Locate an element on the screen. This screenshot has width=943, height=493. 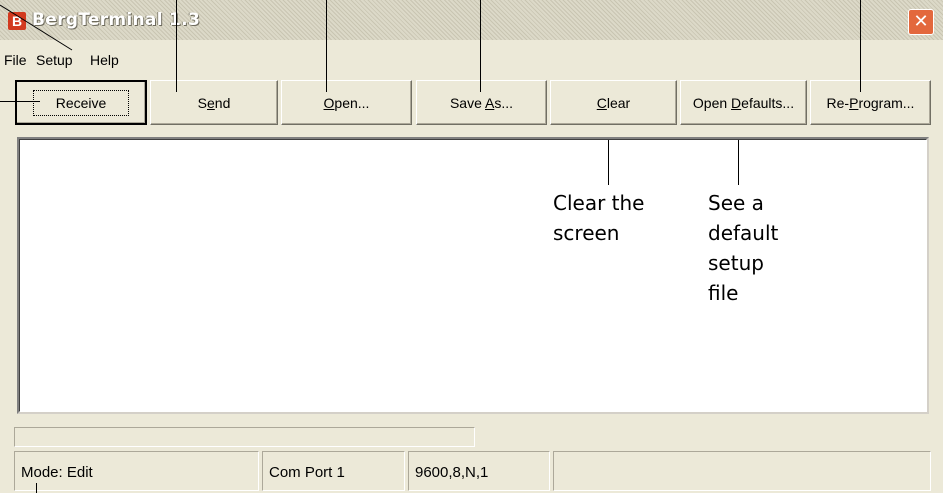
annotation-defaults: See a default setup file is located at coordinates (743, 248).